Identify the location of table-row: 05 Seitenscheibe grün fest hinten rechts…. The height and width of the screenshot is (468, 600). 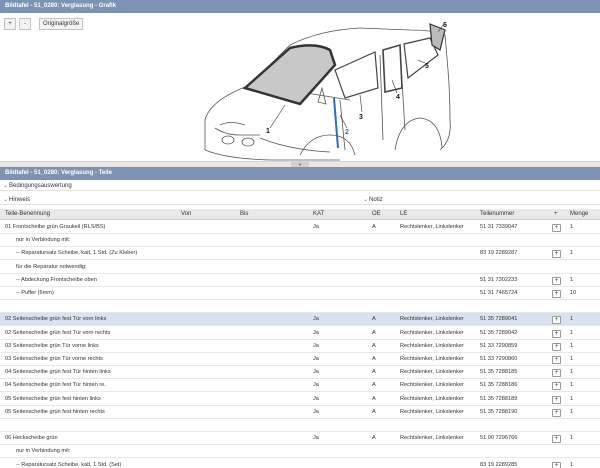
(300, 412).